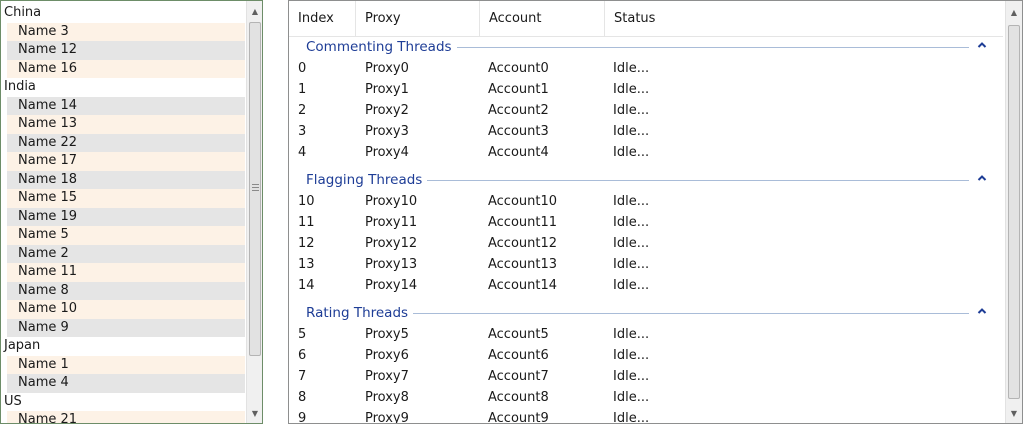 Image resolution: width=1024 pixels, height=426 pixels. Describe the element at coordinates (302, 131) in the screenshot. I see `index-cell: 3` at that location.